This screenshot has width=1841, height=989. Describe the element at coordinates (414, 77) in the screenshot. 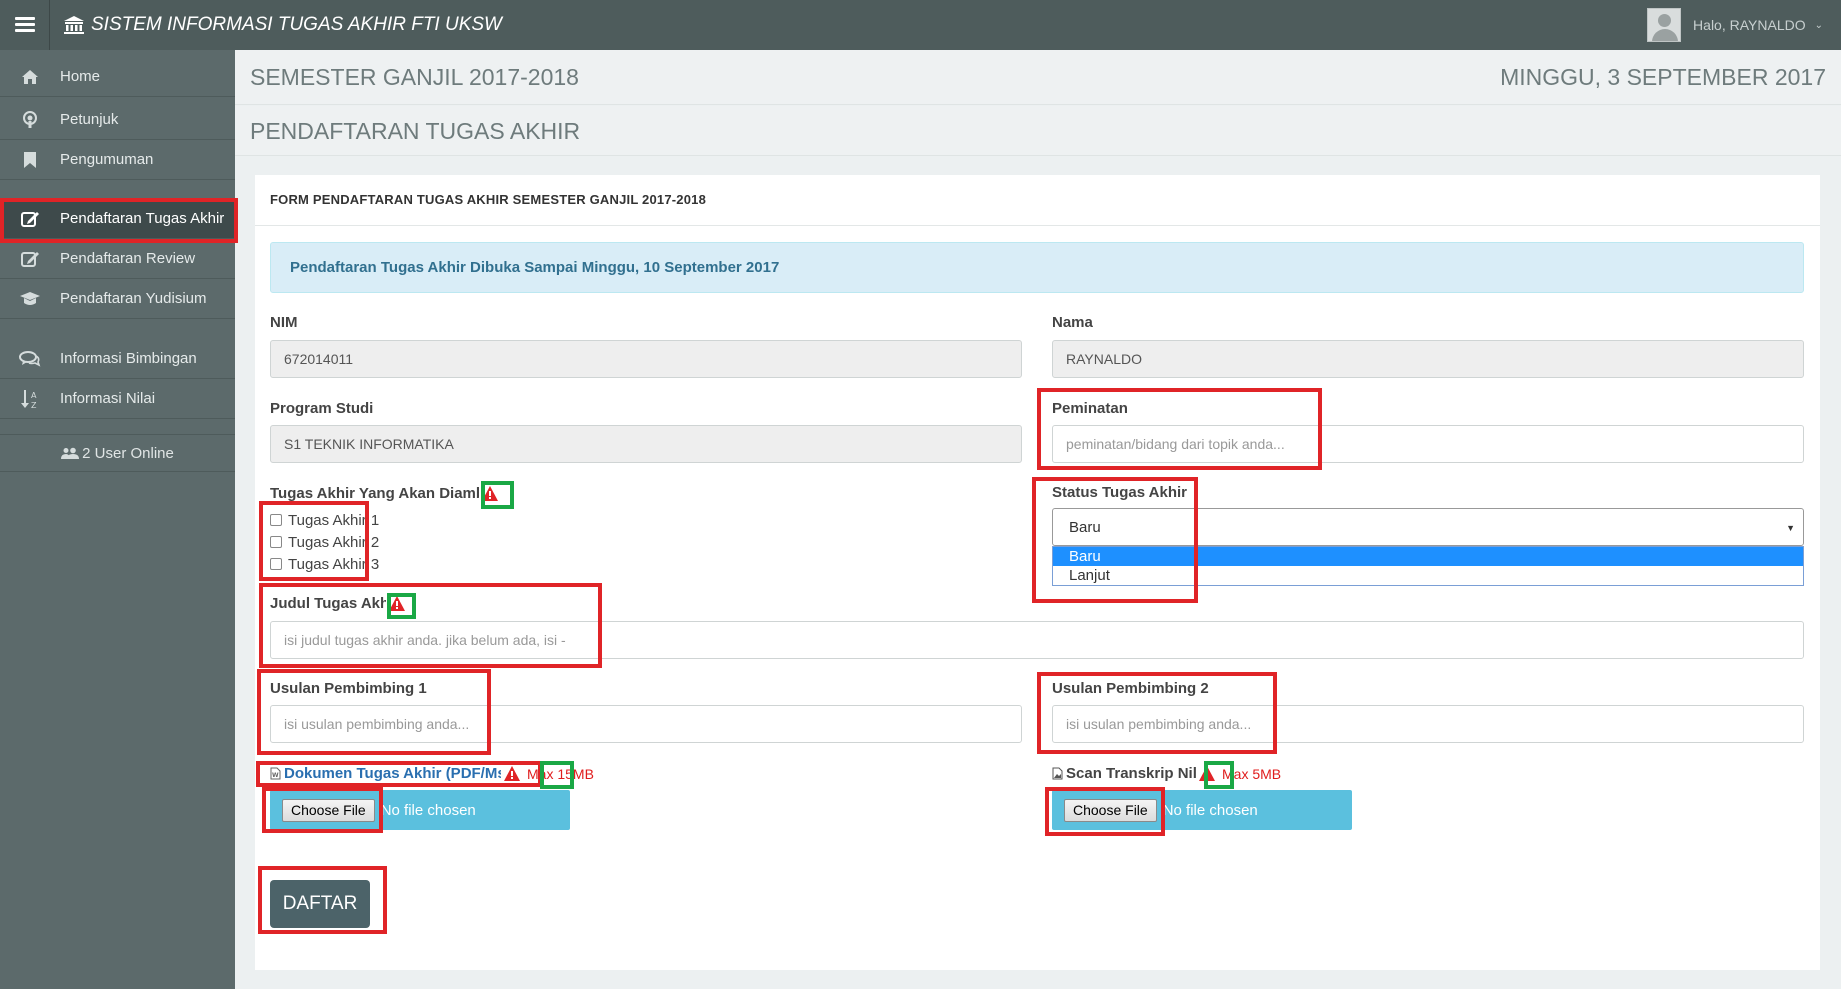

I see `semester-label: SEMESTER GANJIL 2017-2018` at that location.